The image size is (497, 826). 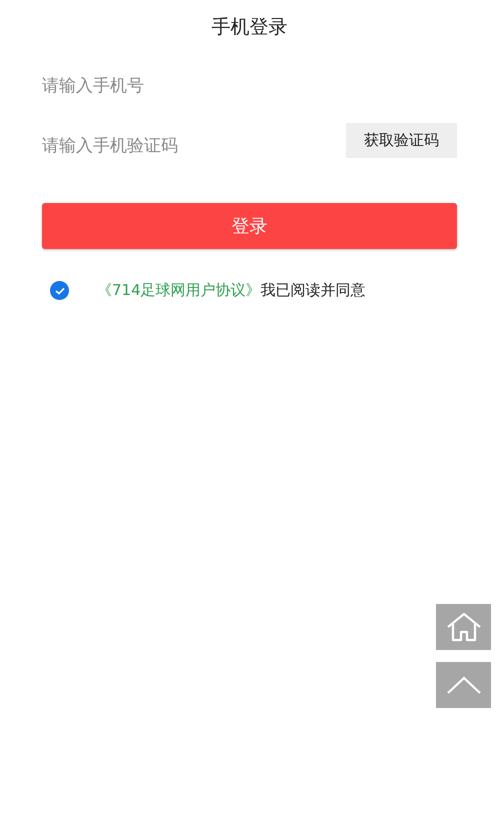 I want to click on chevron-up-icon, so click(x=463, y=685).